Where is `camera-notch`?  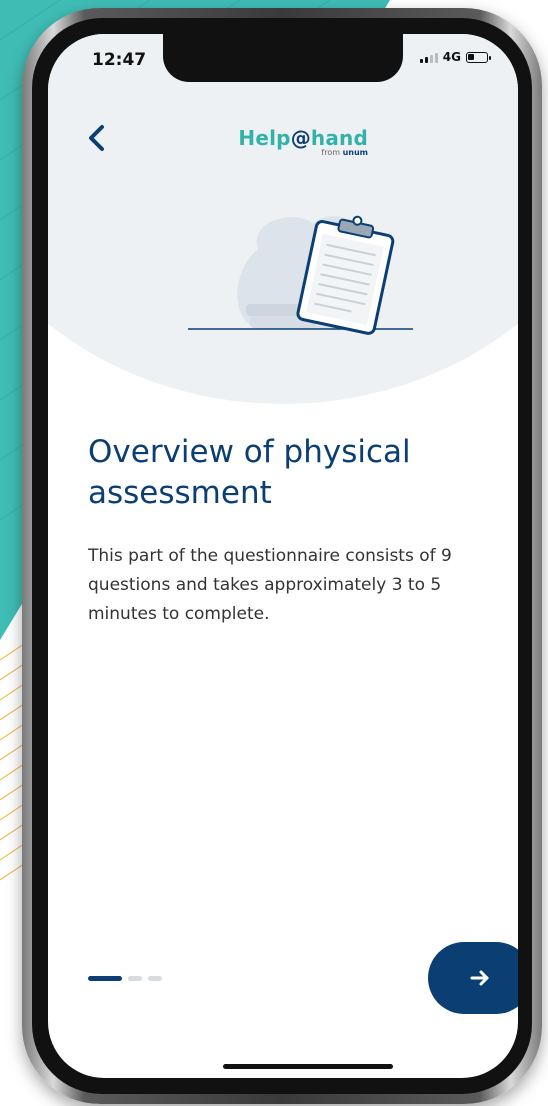 camera-notch is located at coordinates (283, 58).